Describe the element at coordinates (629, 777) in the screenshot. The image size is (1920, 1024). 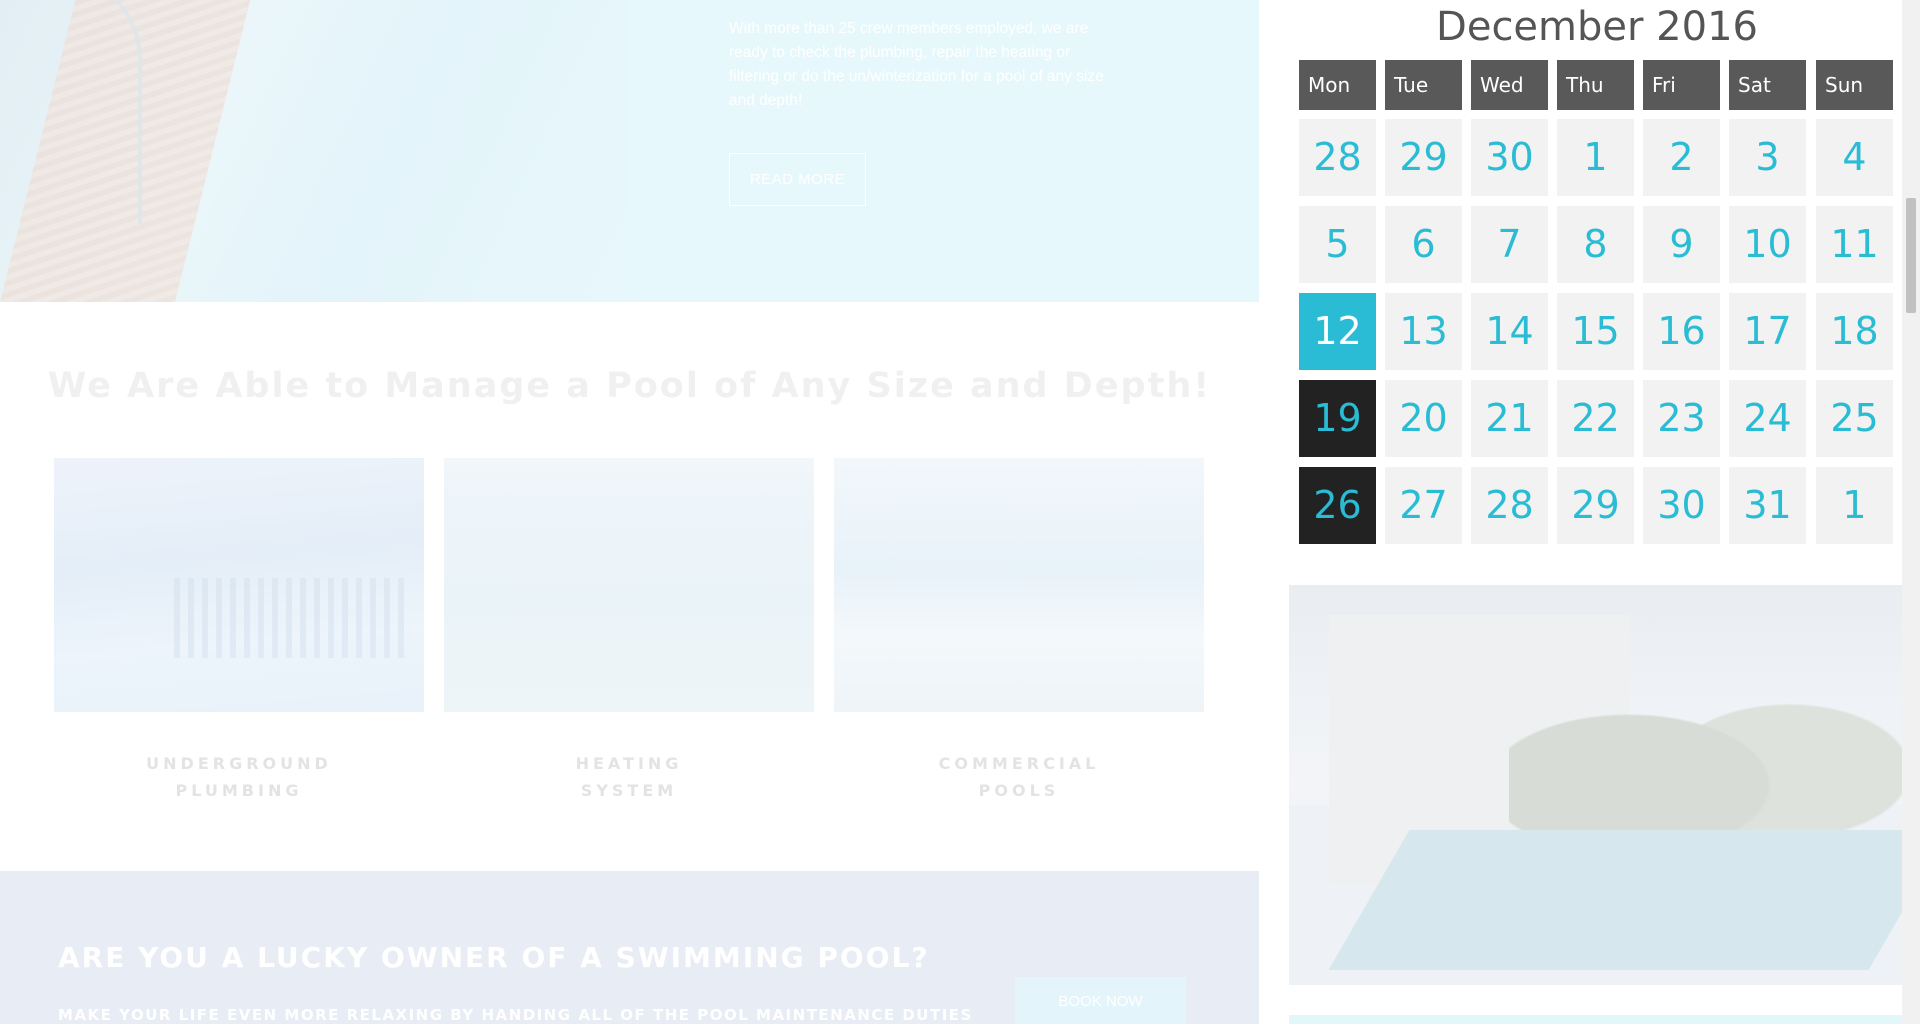
I see `service-caption: HEATING SYSTEM` at that location.